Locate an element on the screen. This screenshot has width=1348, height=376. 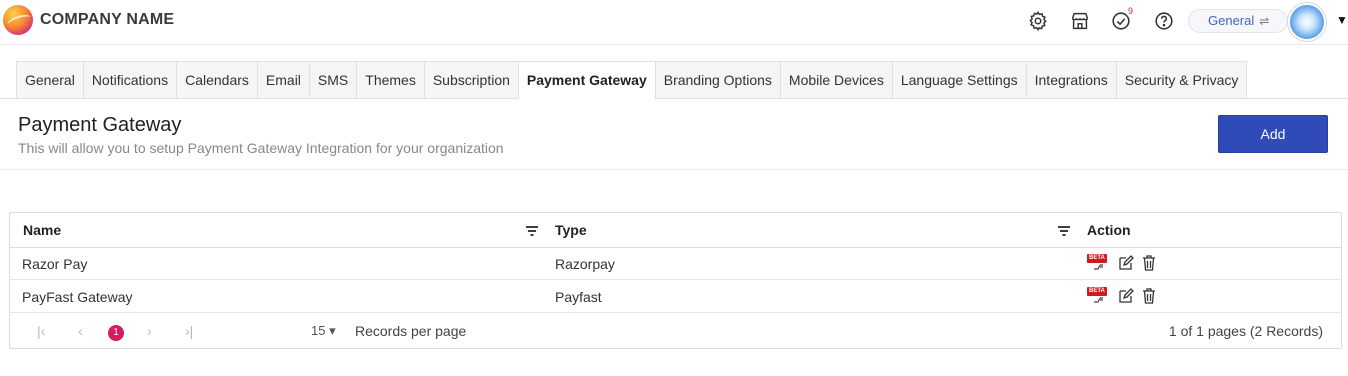
tab-mobile-devices: Mobile Devices is located at coordinates (835, 80).